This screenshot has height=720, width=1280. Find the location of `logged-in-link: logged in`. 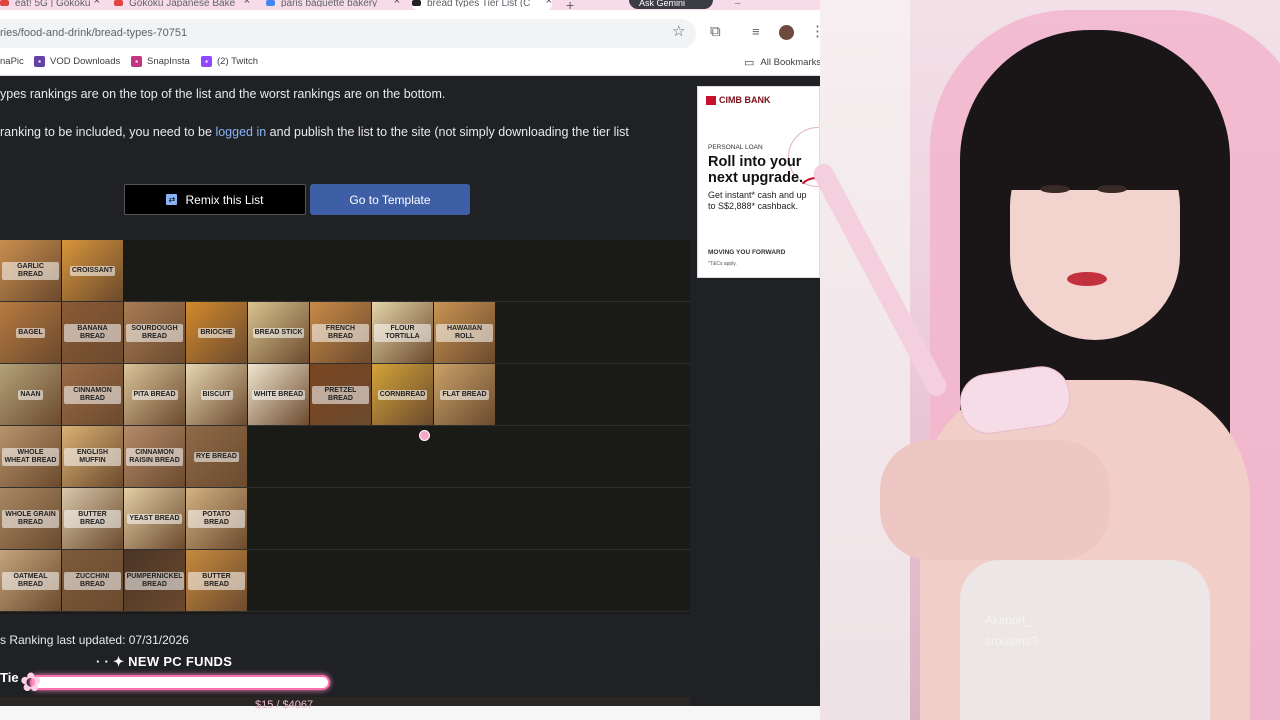

logged-in-link: logged in is located at coordinates (240, 132).